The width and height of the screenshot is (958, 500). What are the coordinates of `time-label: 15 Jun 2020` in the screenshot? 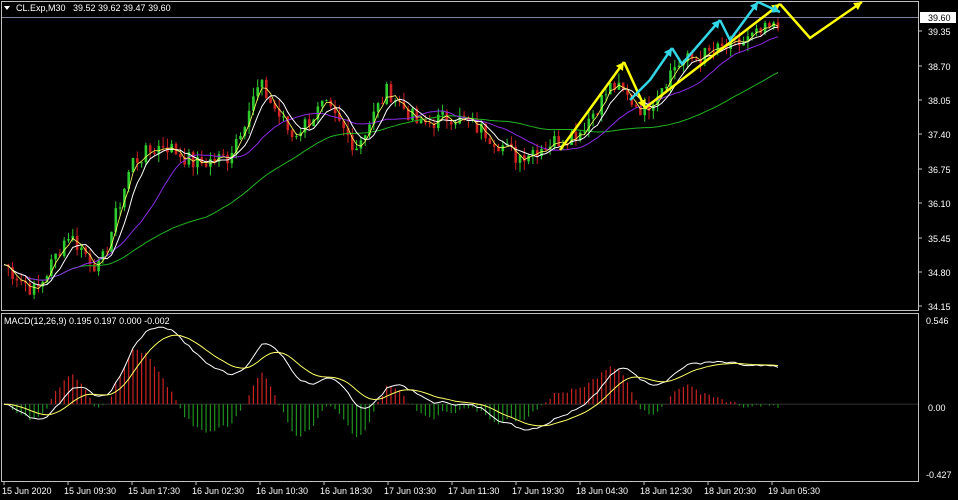 It's located at (27, 491).